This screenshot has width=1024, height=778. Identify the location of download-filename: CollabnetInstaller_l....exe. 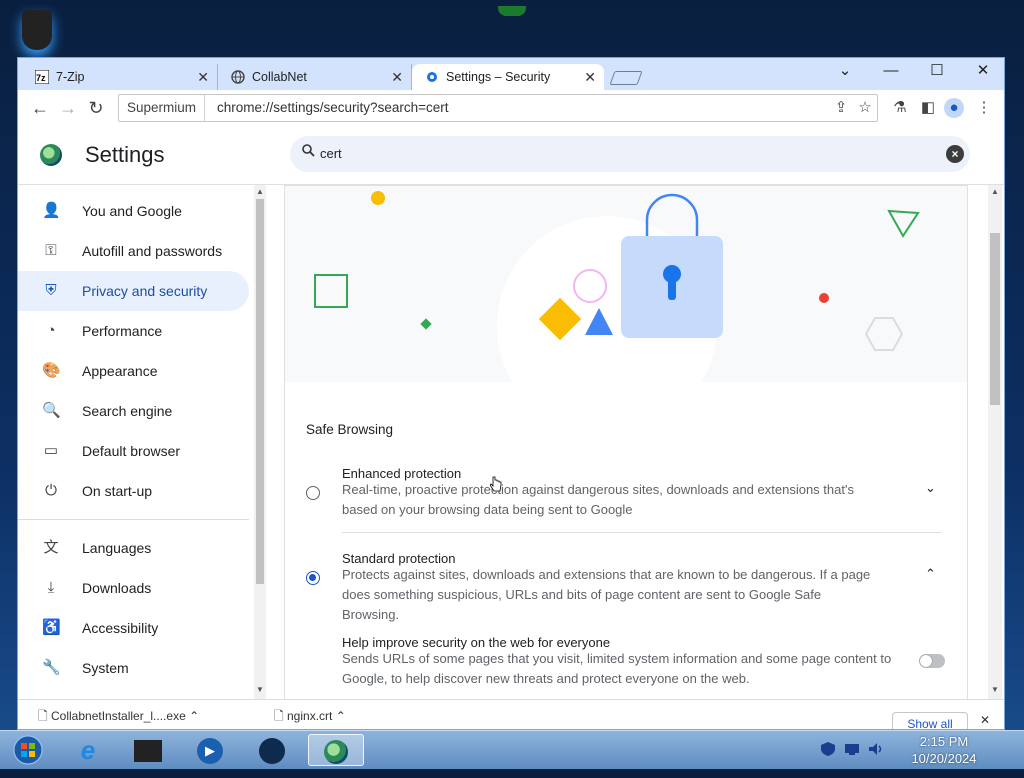
(118, 716).